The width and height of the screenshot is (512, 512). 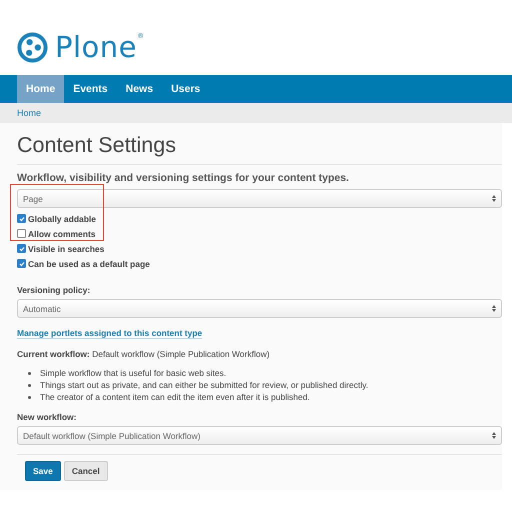 What do you see at coordinates (54, 290) in the screenshot?
I see `field-label: Versioning policy:` at bounding box center [54, 290].